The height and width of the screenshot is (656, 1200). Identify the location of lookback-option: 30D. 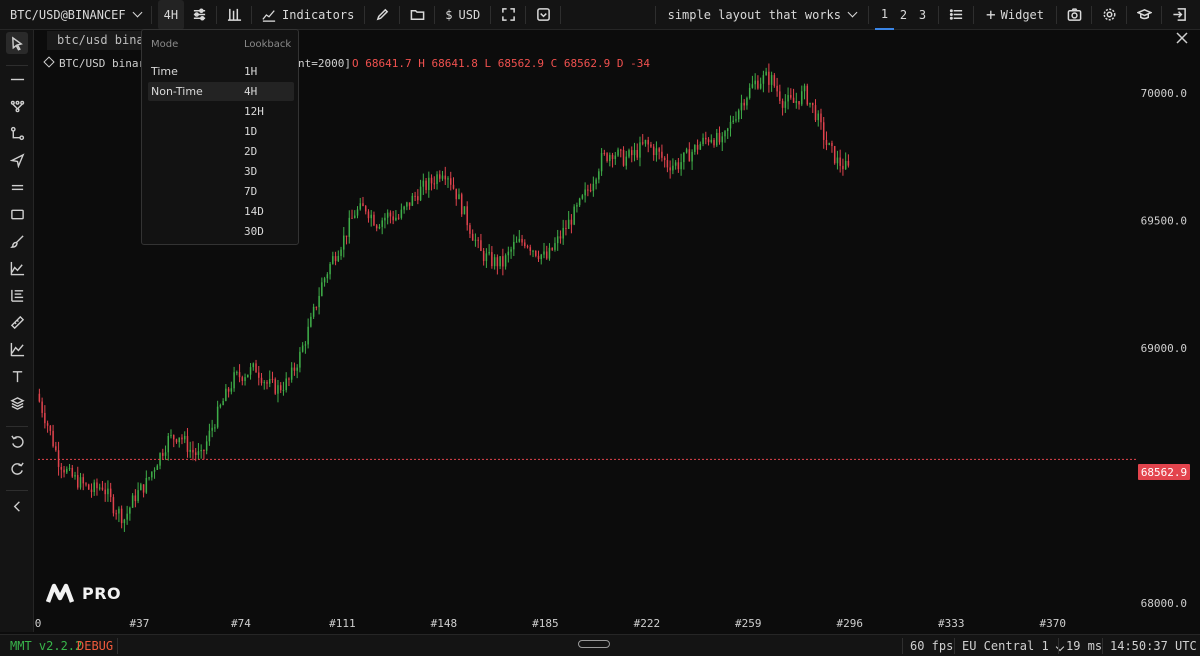
(254, 231).